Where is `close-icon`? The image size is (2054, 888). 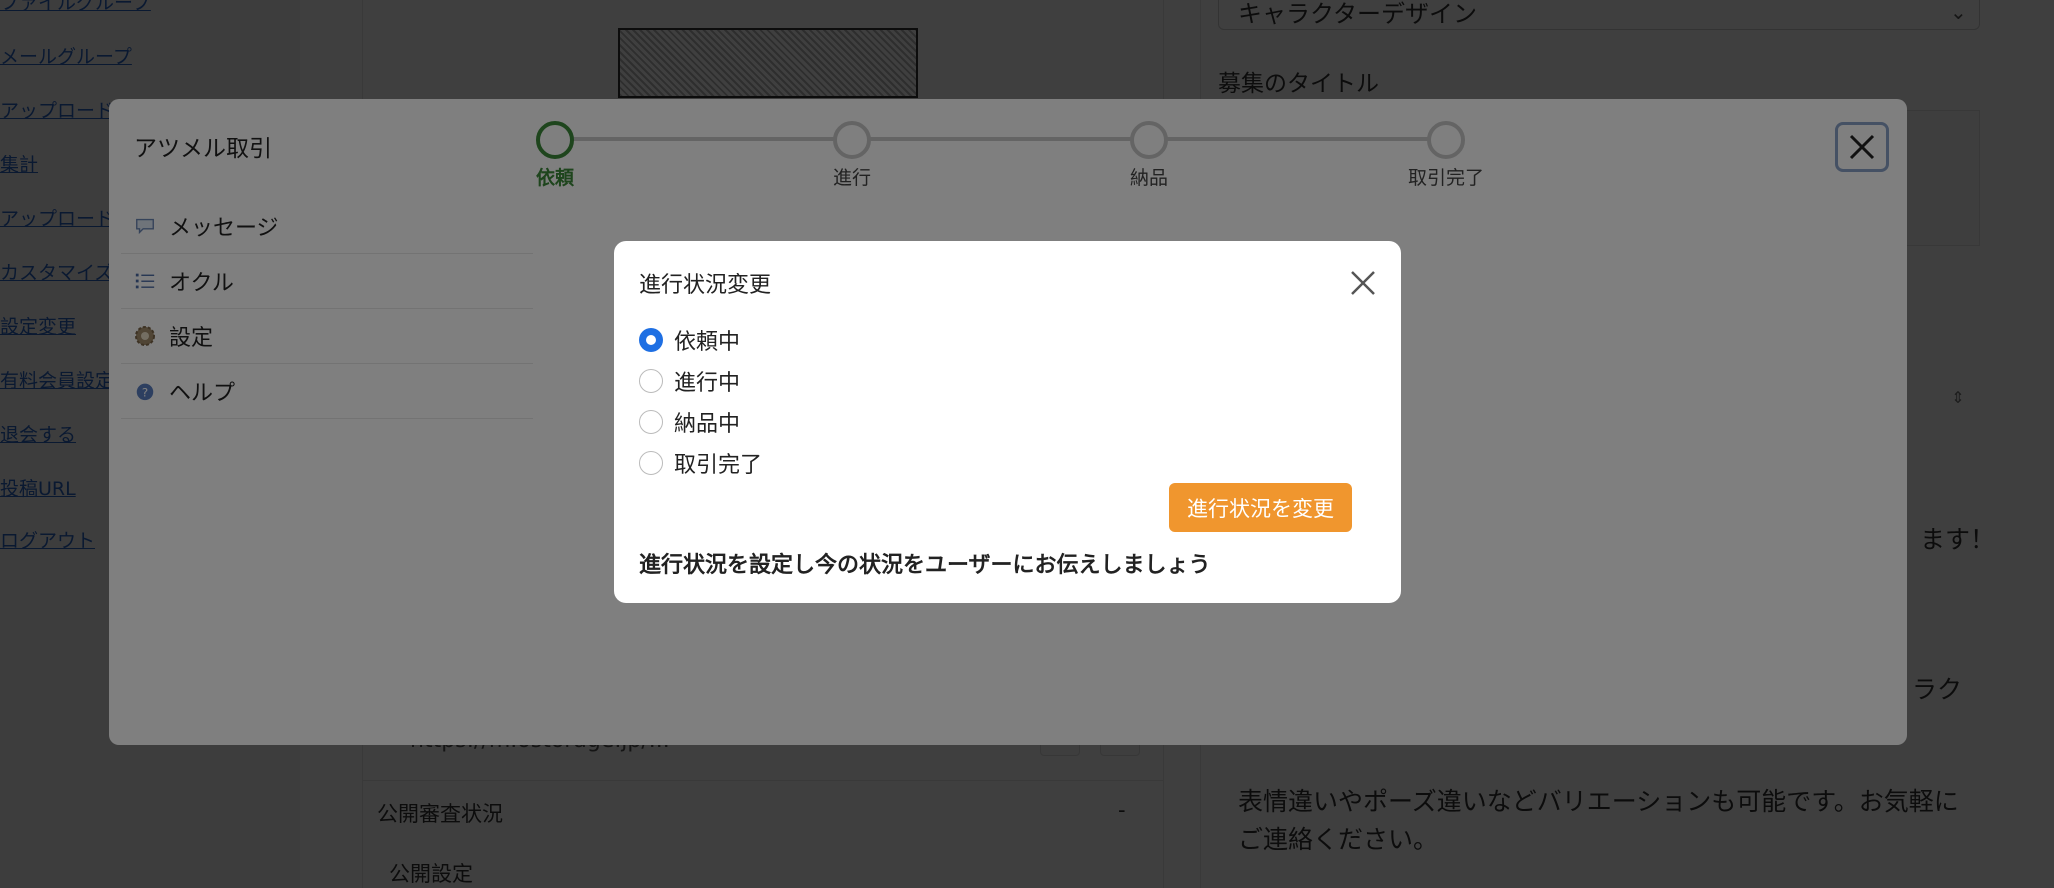
close-icon is located at coordinates (1363, 283).